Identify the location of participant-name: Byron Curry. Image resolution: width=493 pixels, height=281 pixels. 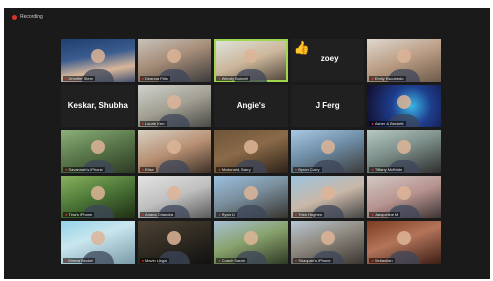
(309, 169).